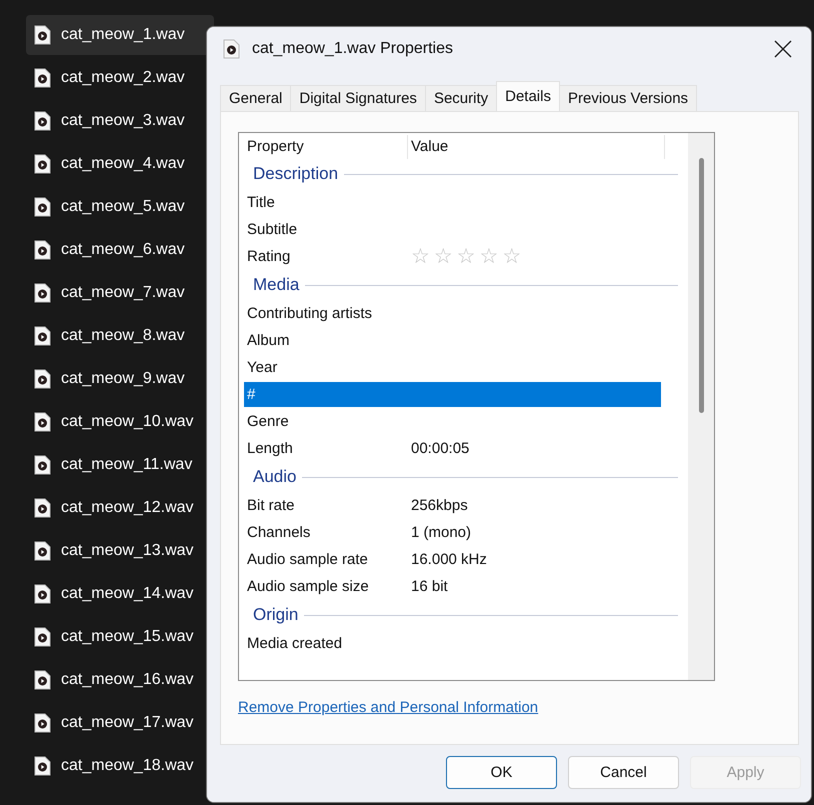  Describe the element at coordinates (452, 586) in the screenshot. I see `property-row: Audio sample size 16 bit` at that location.